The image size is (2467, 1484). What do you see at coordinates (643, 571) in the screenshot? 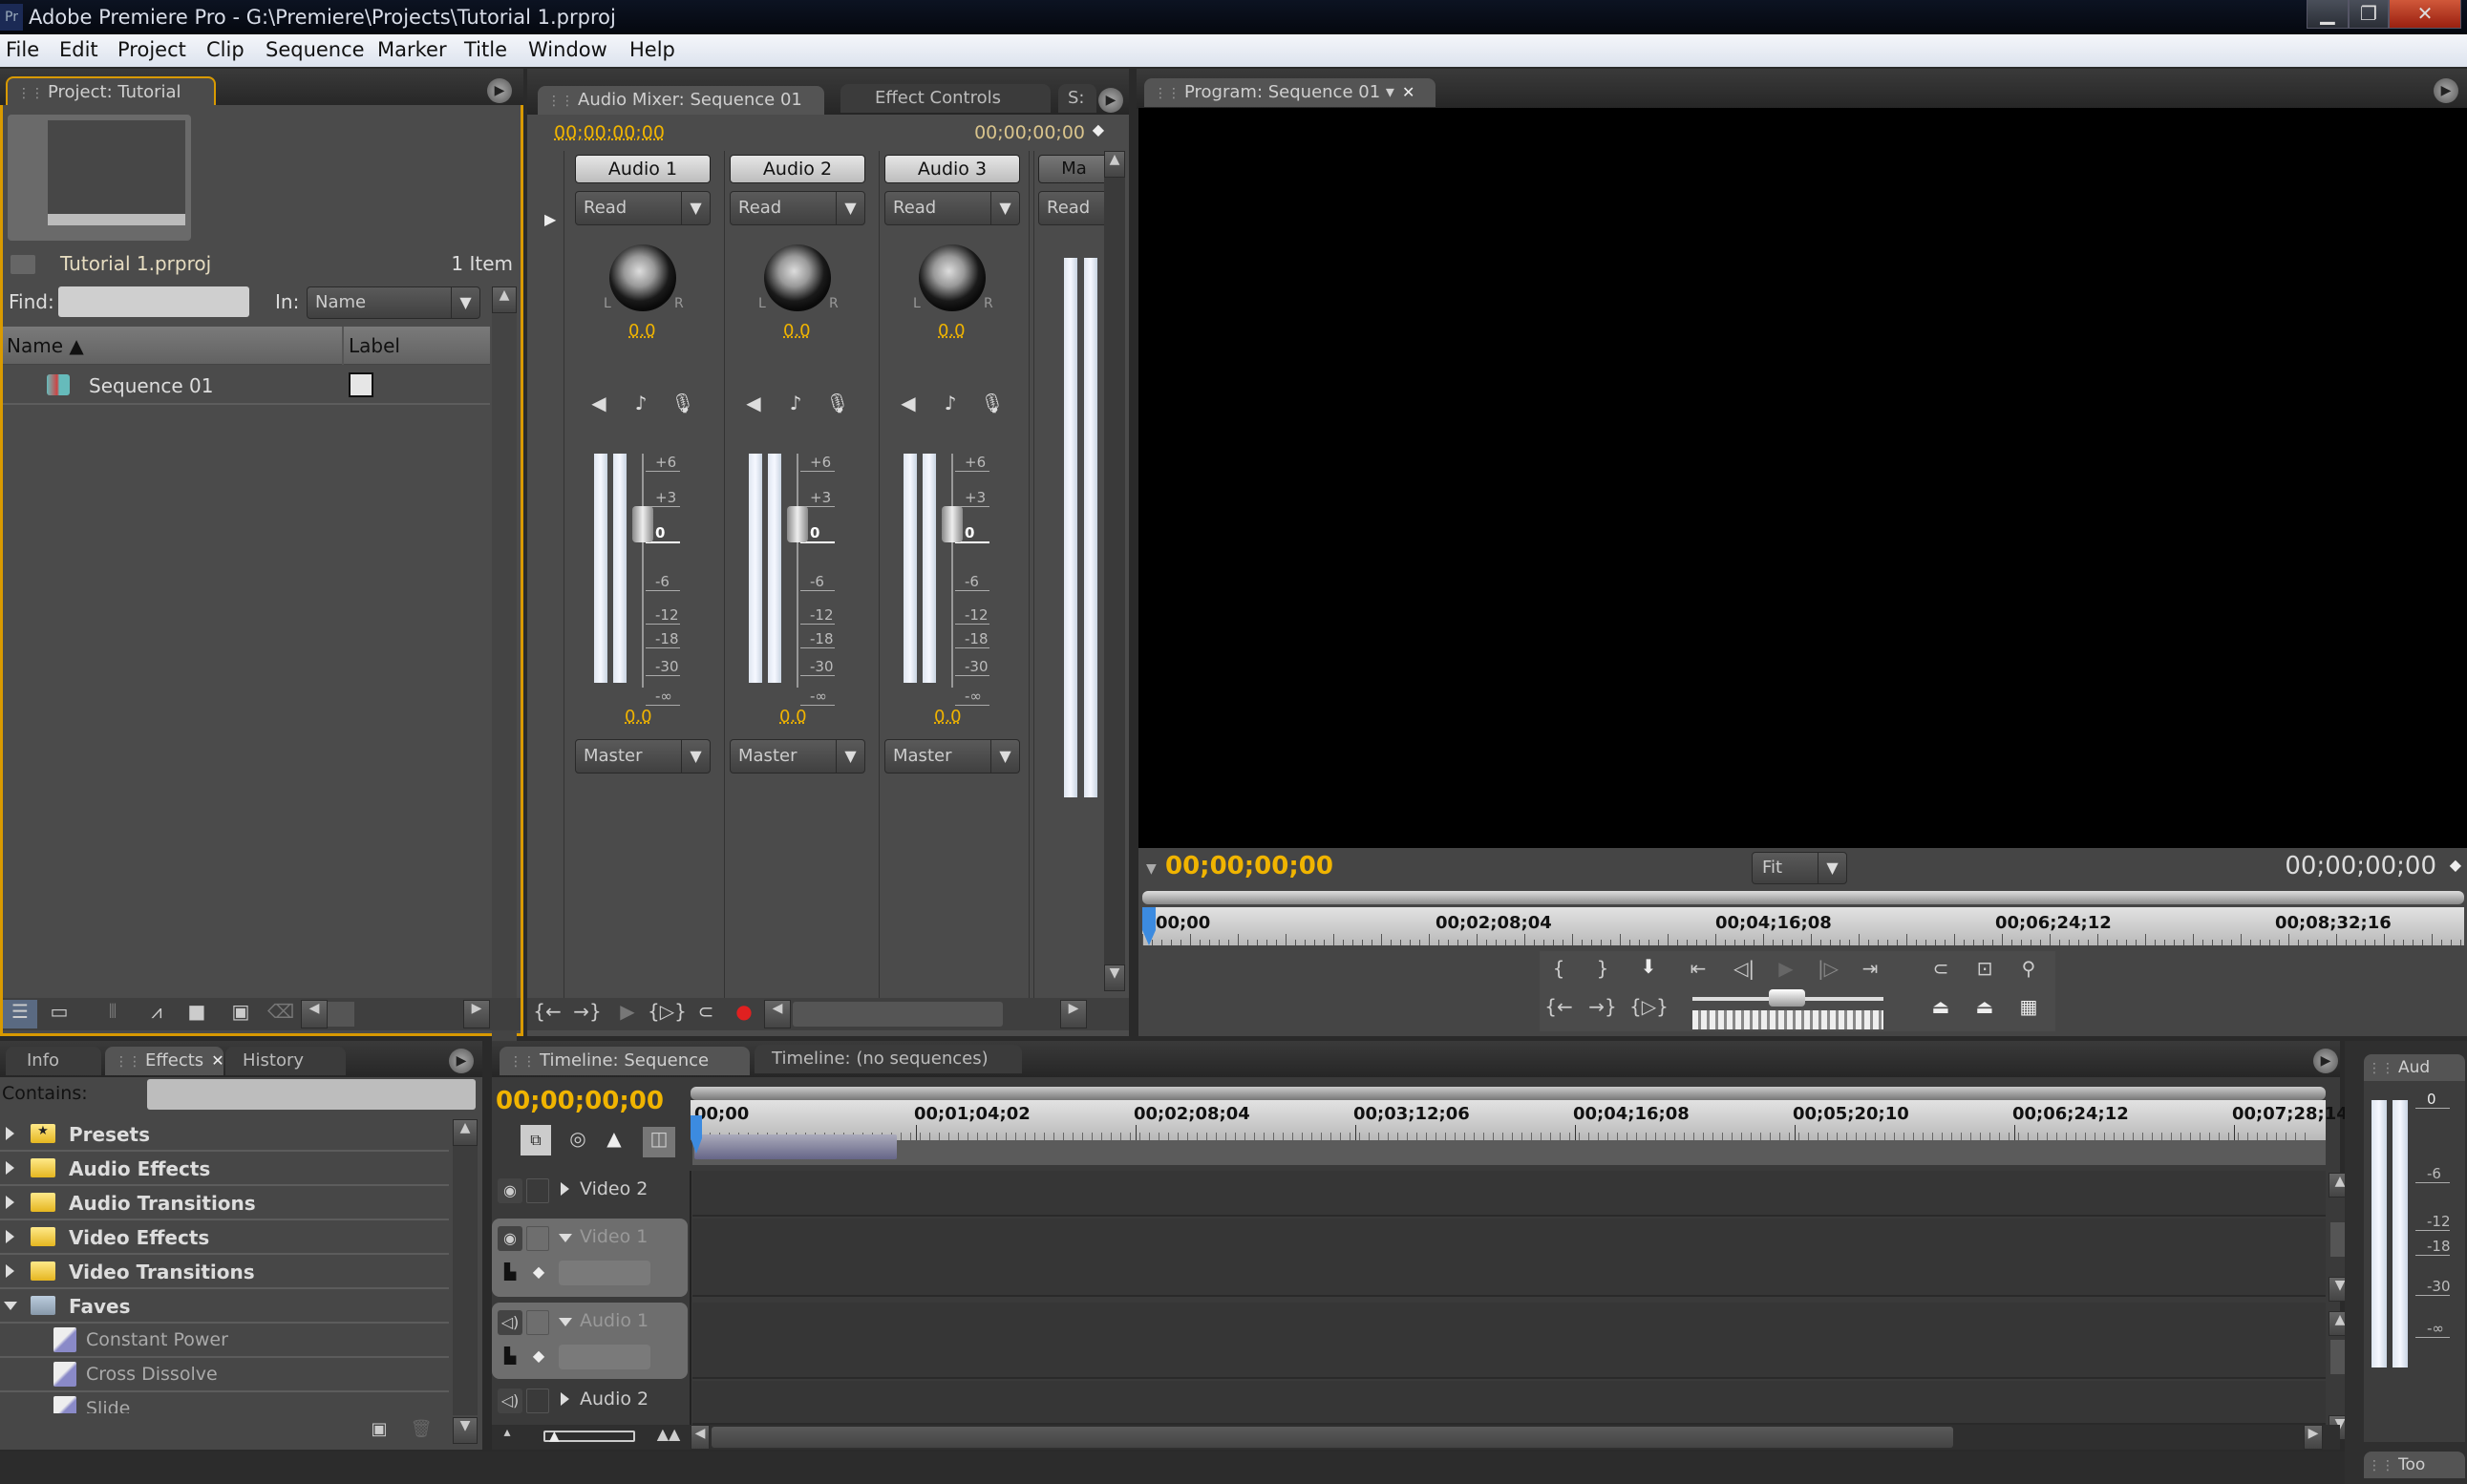
I see `fader-track` at bounding box center [643, 571].